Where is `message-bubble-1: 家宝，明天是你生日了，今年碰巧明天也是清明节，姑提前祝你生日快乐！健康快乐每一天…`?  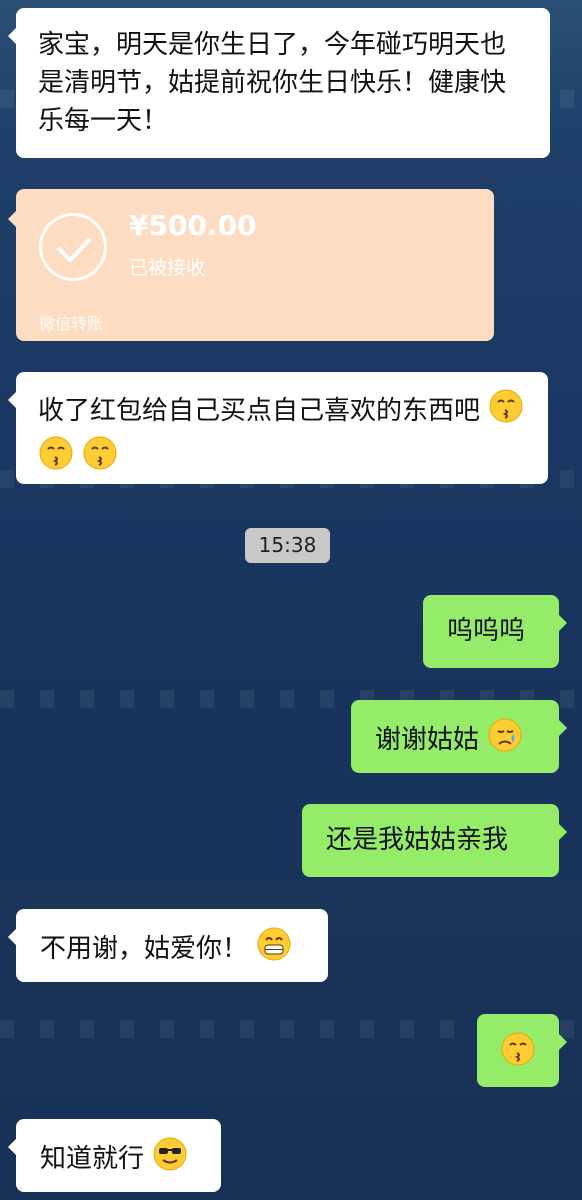
message-bubble-1: 家宝，明天是你生日了，今年碰巧明天也是清明节，姑提前祝你生日快乐！健康快乐每一天… is located at coordinates (279, 83).